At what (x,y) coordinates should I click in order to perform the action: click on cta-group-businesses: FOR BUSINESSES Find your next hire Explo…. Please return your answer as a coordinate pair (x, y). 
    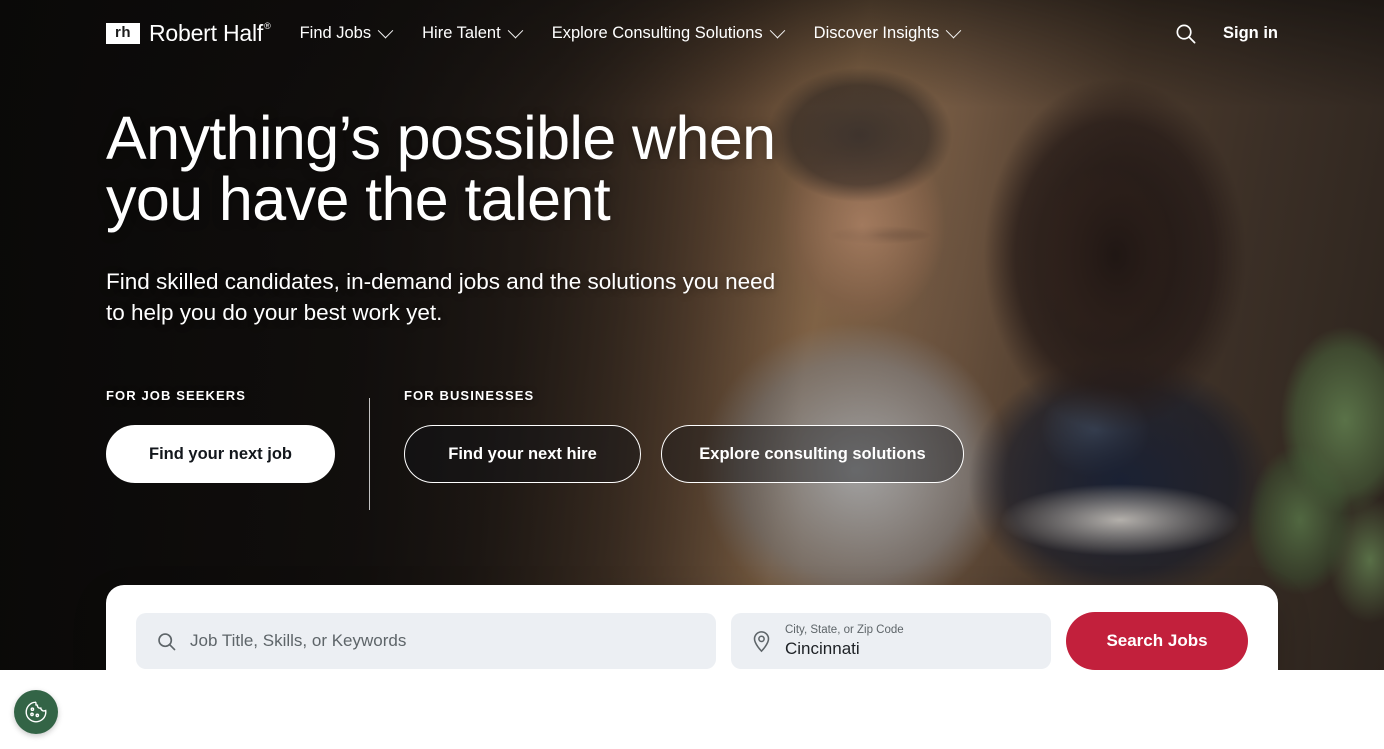
    Looking at the image, I should click on (684, 449).